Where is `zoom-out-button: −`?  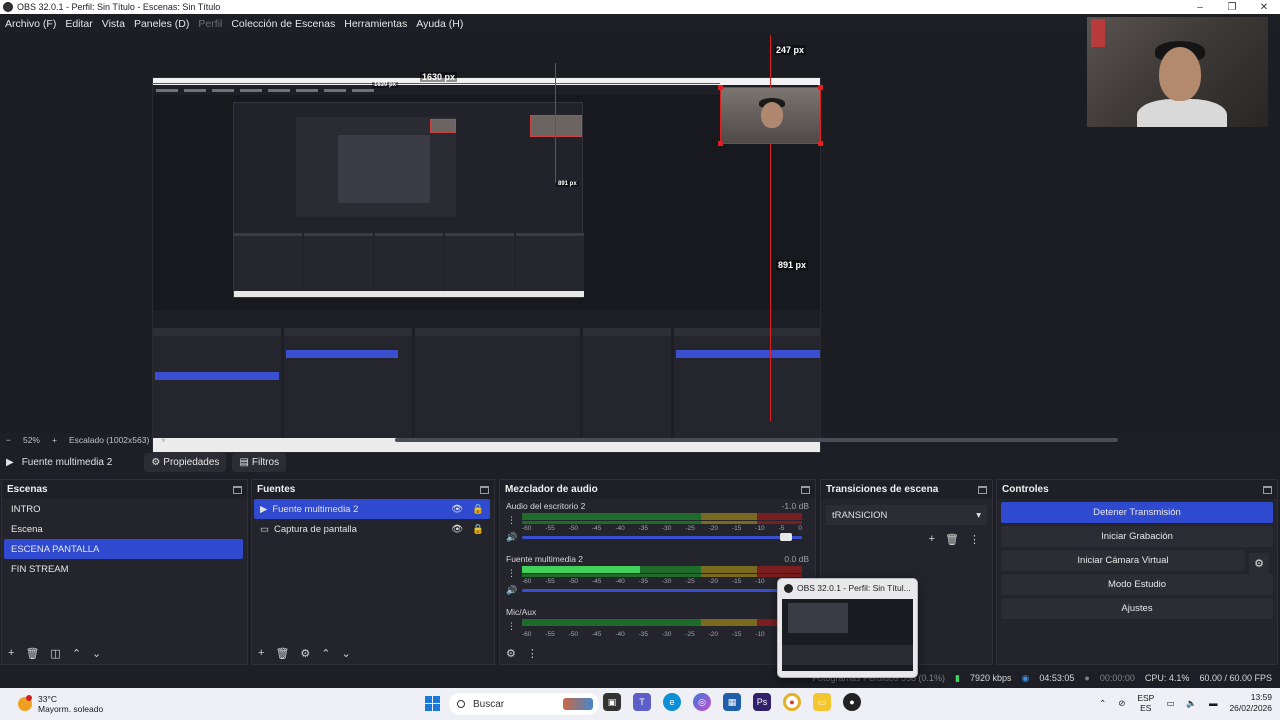 zoom-out-button: − is located at coordinates (8, 440).